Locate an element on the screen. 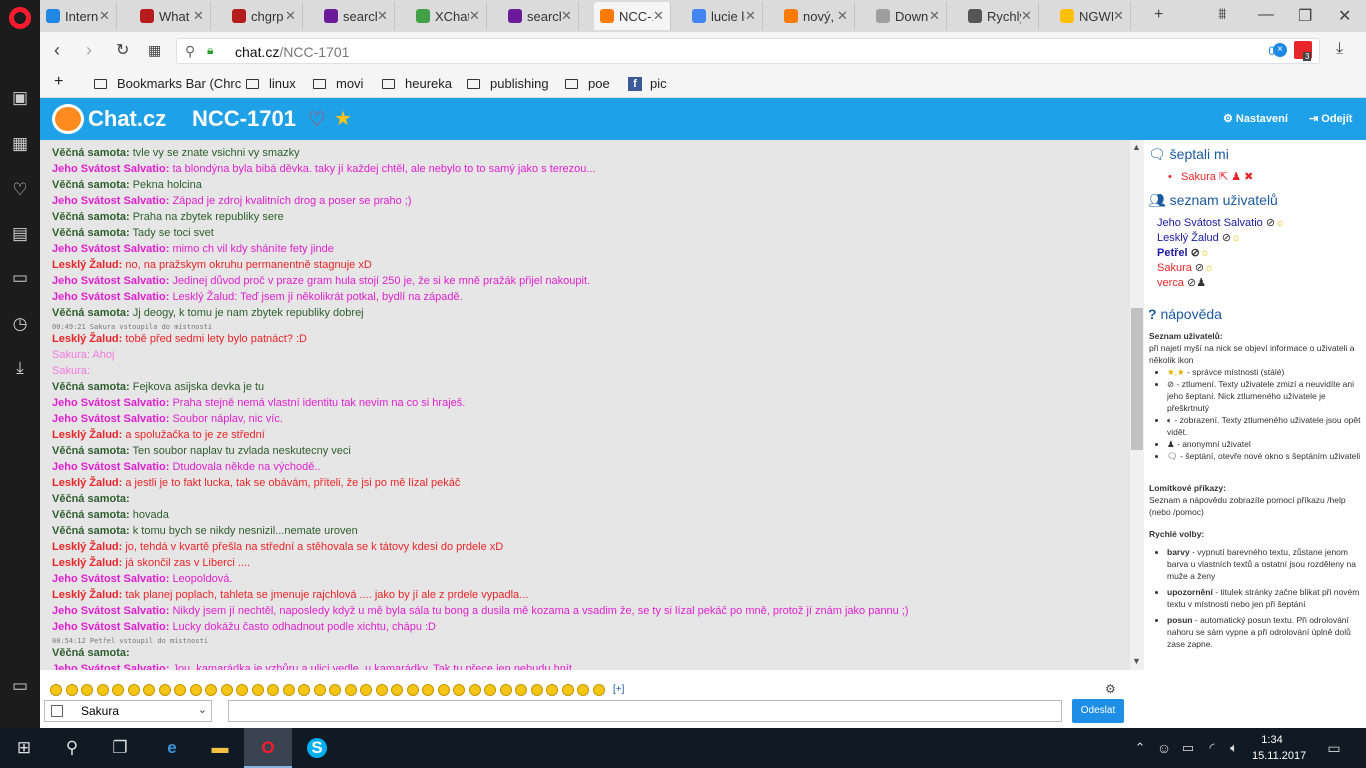  browser-tab: NCC-1✕ is located at coordinates (632, 16).